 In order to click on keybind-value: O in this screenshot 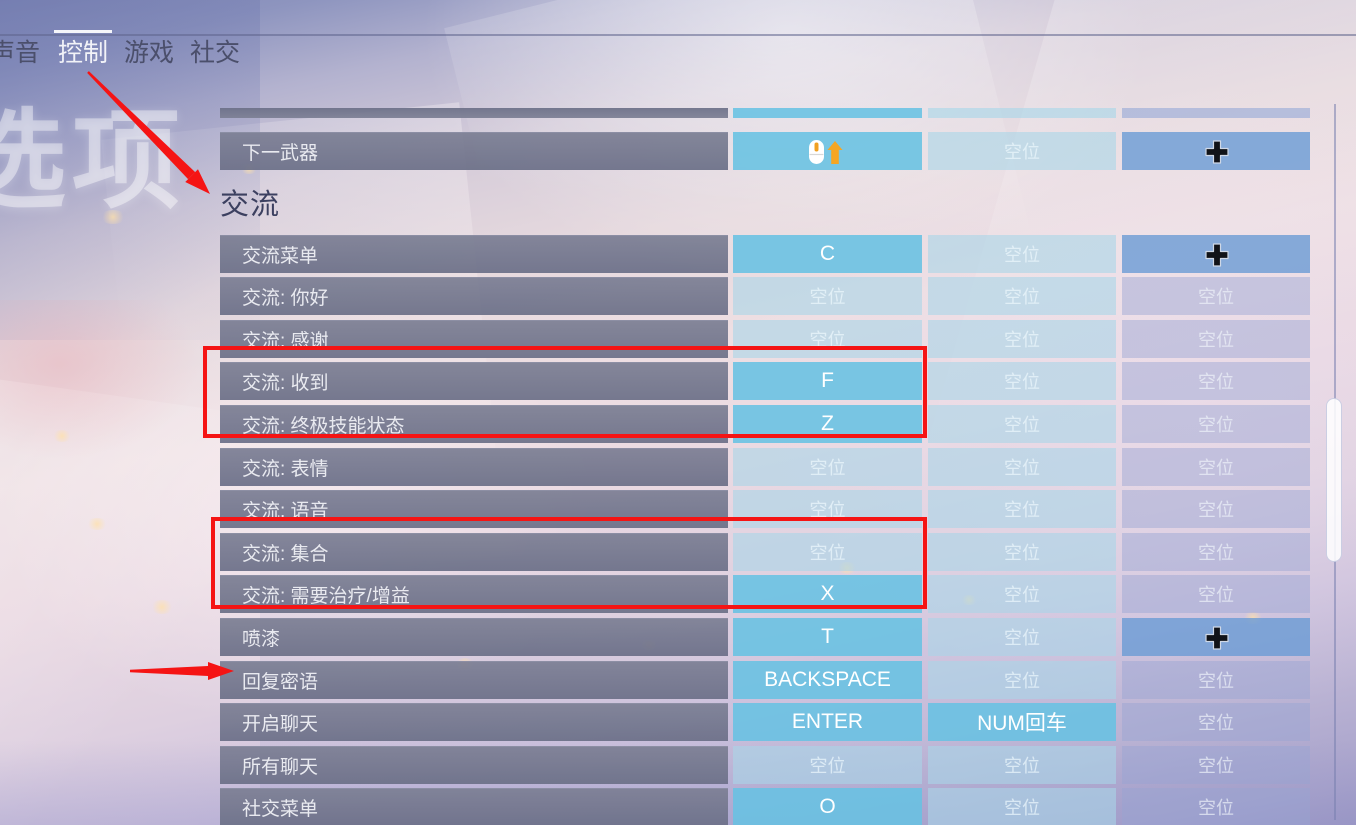, I will do `click(827, 807)`.